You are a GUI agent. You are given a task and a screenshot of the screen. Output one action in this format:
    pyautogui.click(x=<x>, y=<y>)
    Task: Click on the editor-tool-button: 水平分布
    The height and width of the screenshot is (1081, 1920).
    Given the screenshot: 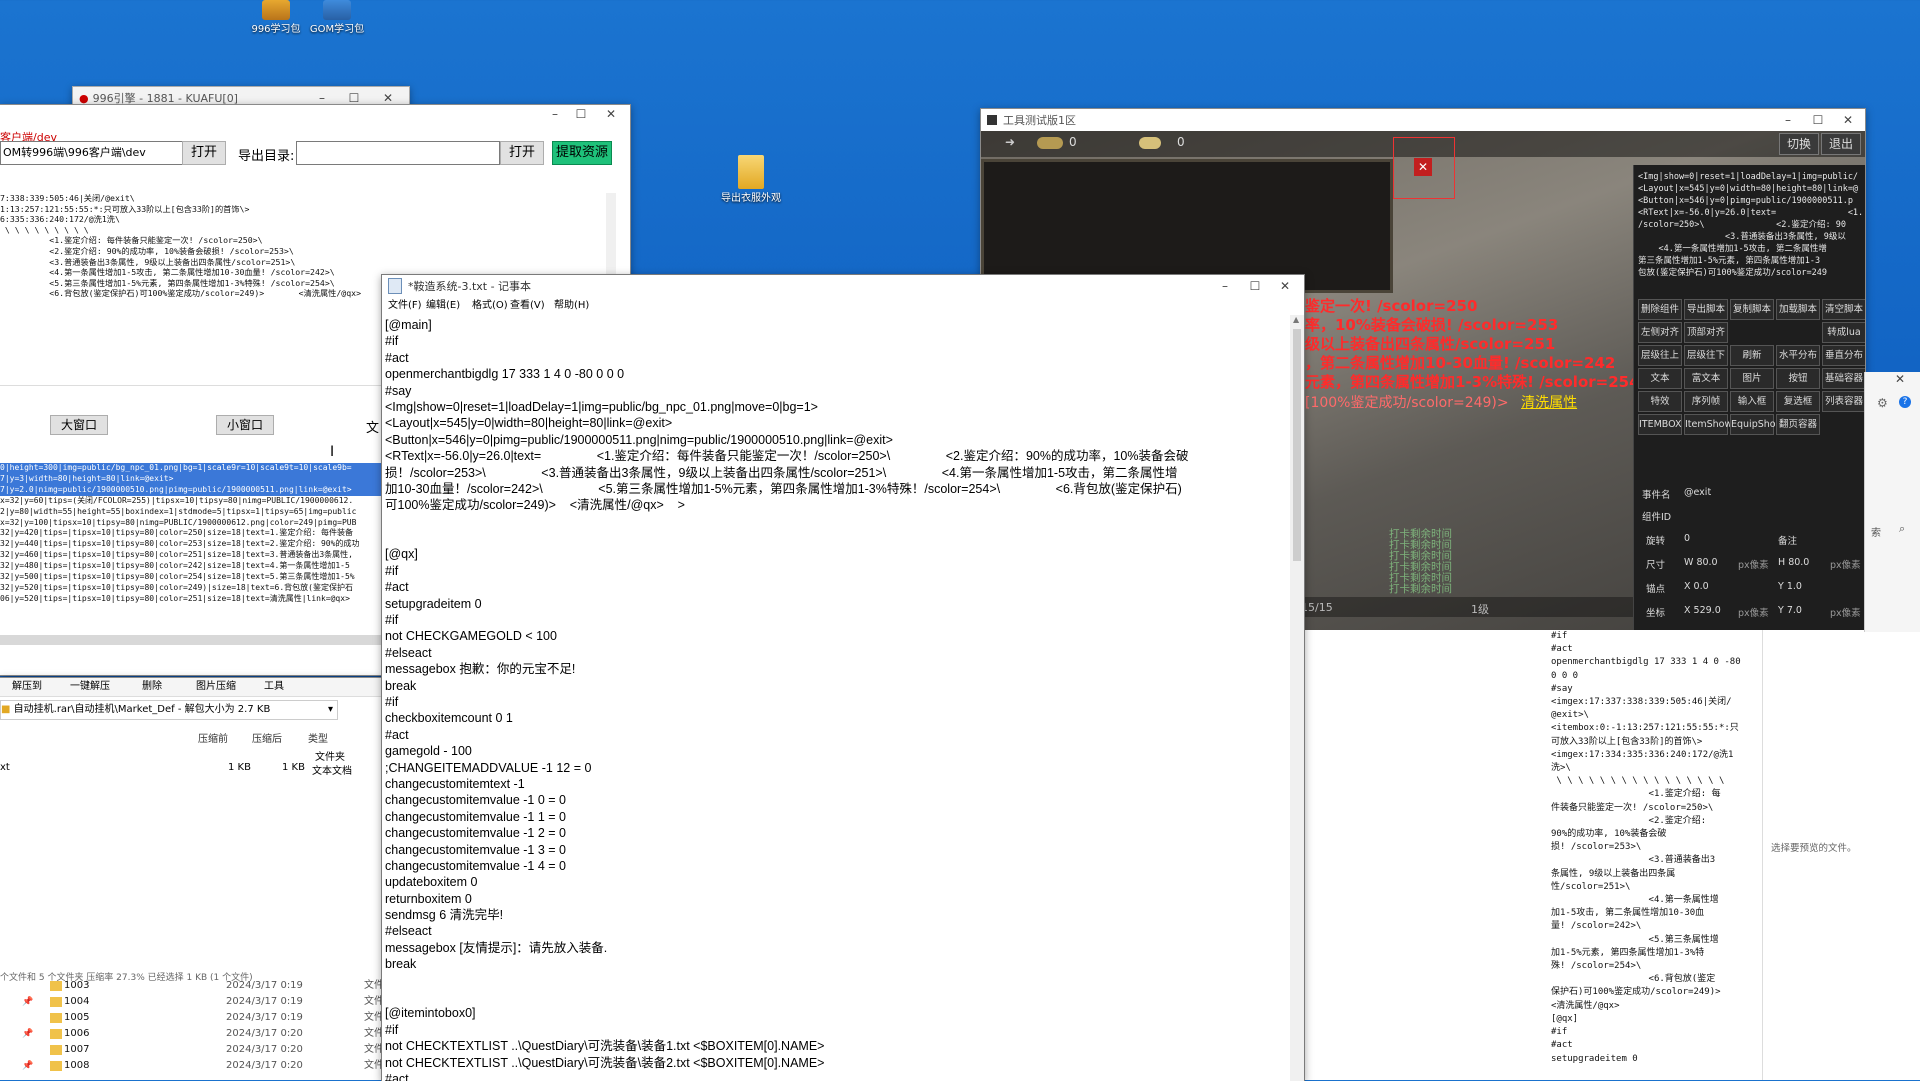 What is the action you would take?
    pyautogui.click(x=1798, y=355)
    